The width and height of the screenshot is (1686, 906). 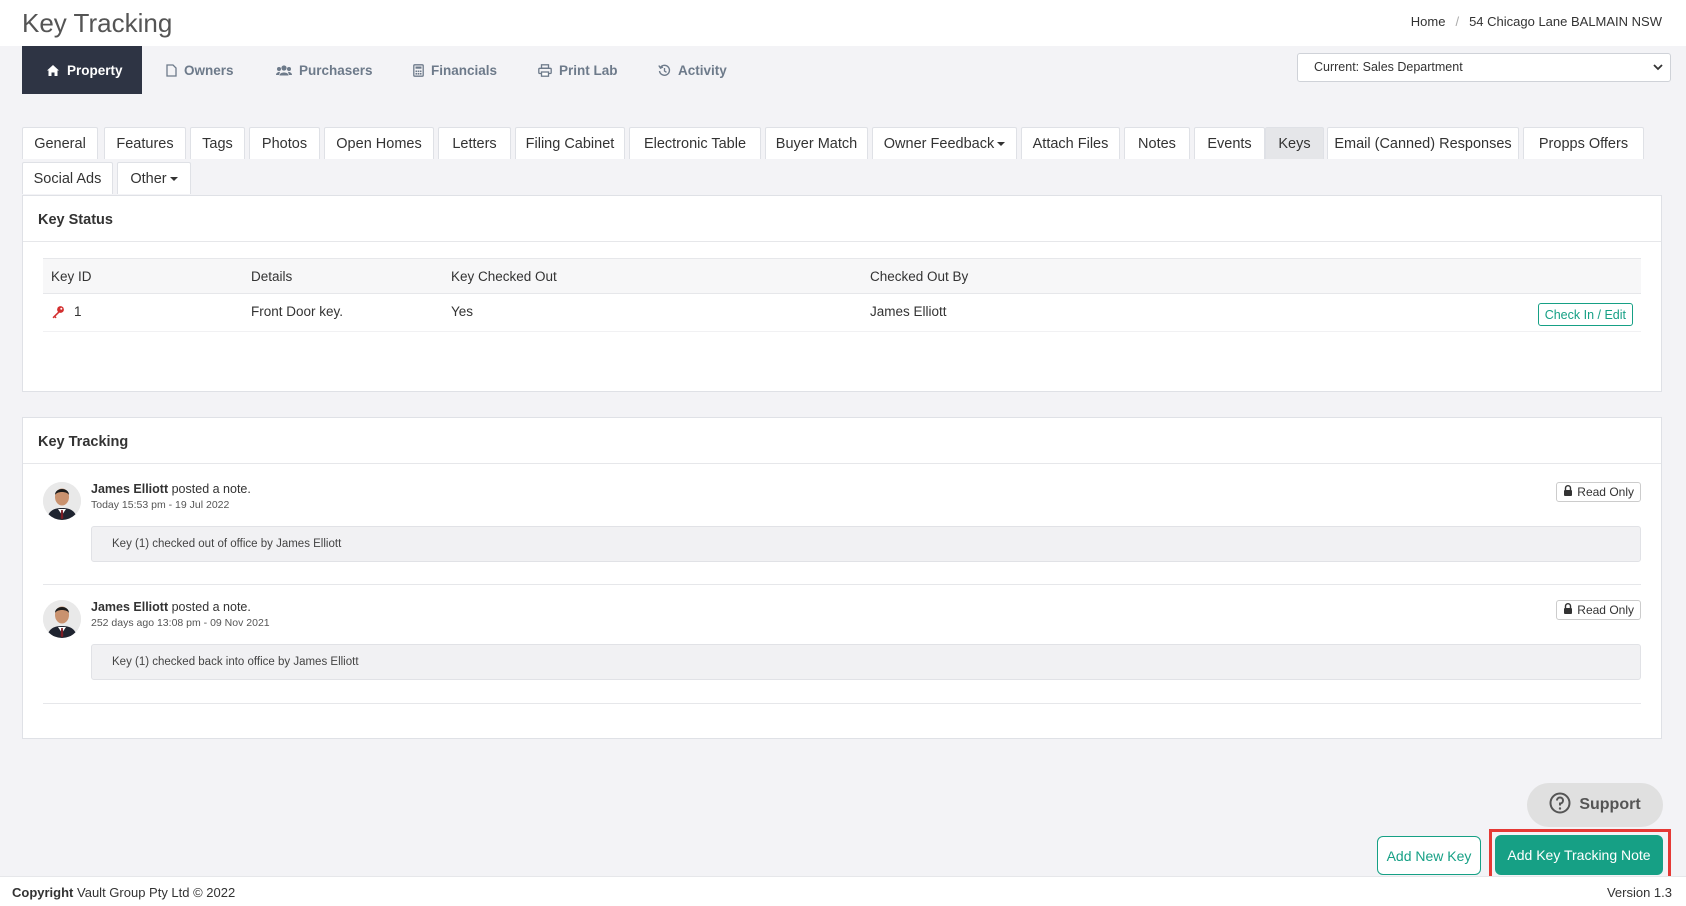 What do you see at coordinates (1585, 314) in the screenshot?
I see `check-in-edit-button: Check In / Edit` at bounding box center [1585, 314].